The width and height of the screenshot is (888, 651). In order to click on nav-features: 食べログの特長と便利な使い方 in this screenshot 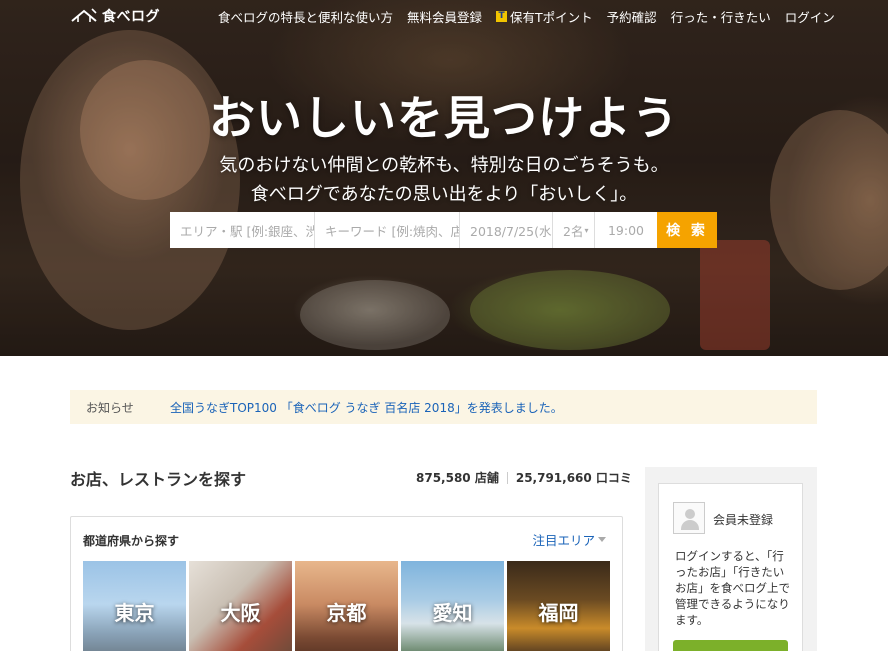, I will do `click(305, 16)`.